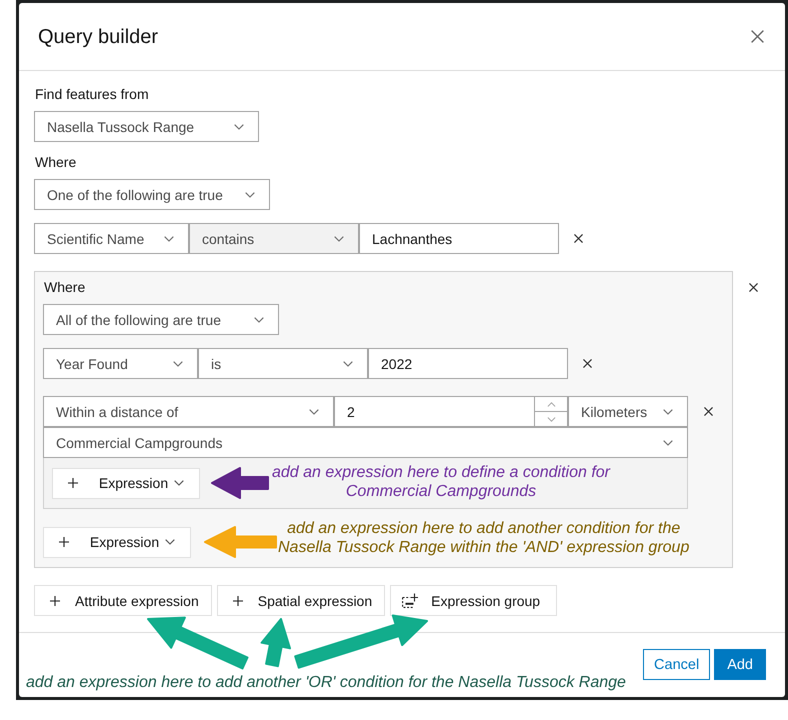 This screenshot has height=720, width=788. Describe the element at coordinates (274, 238) in the screenshot. I see `operator-dropdown: contains` at that location.